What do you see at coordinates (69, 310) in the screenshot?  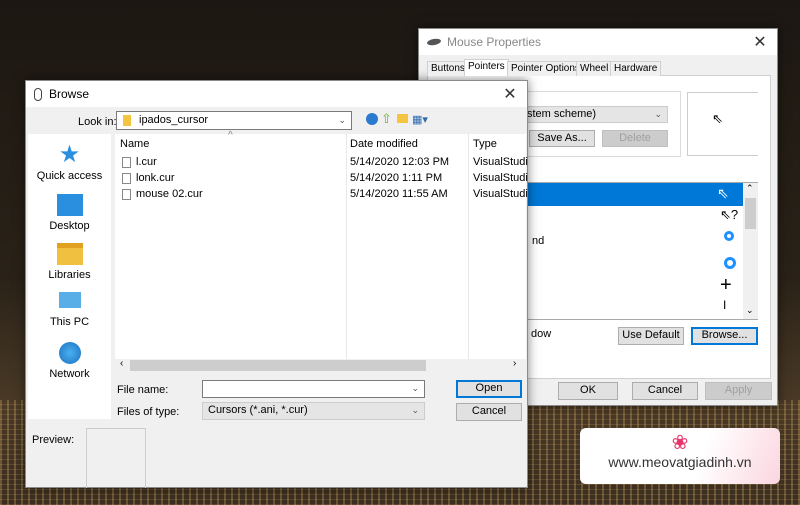 I see `place-this-pc: This PC` at bounding box center [69, 310].